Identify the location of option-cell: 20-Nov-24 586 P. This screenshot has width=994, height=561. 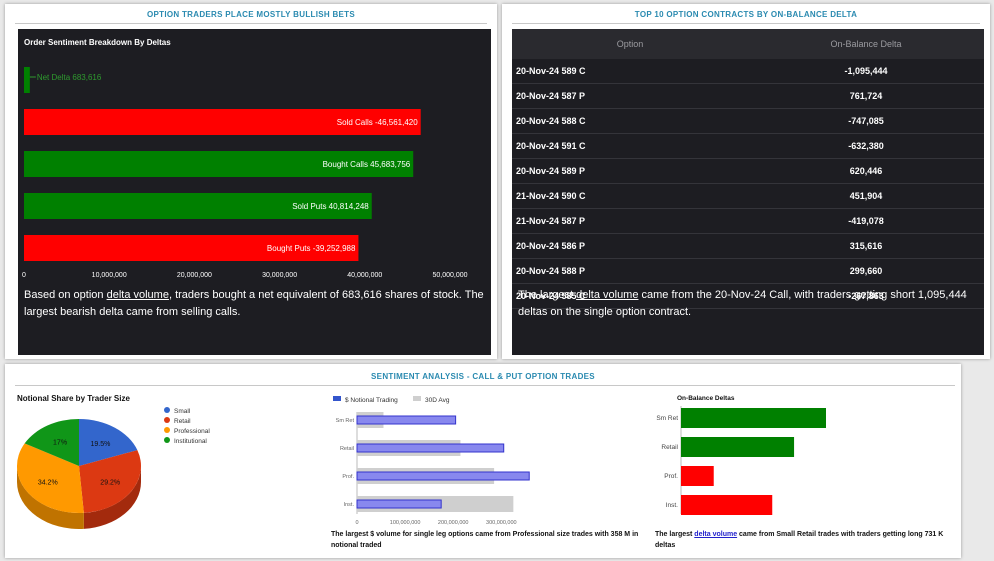
(630, 246).